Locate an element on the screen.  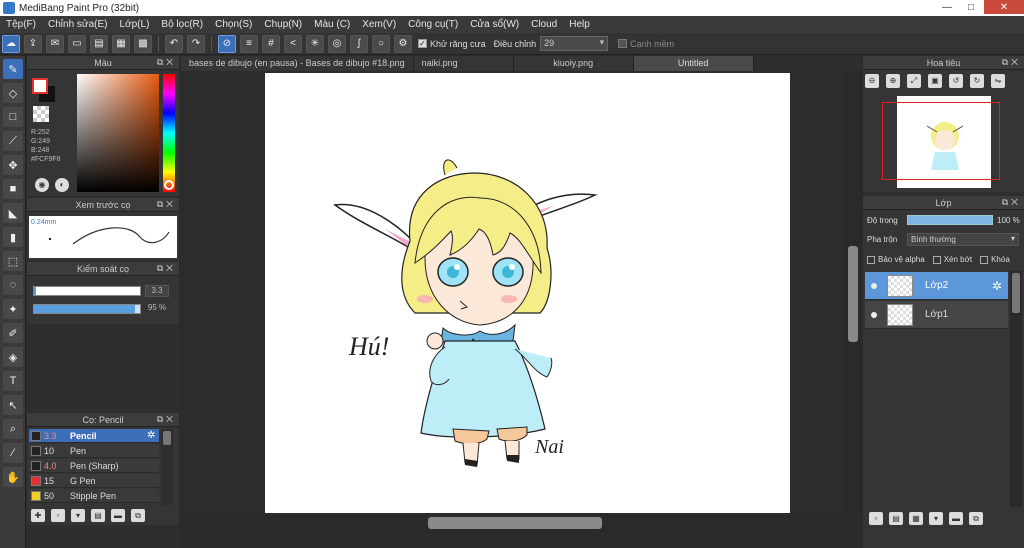
rotate-left-icon: ↺ is located at coordinates (956, 81).